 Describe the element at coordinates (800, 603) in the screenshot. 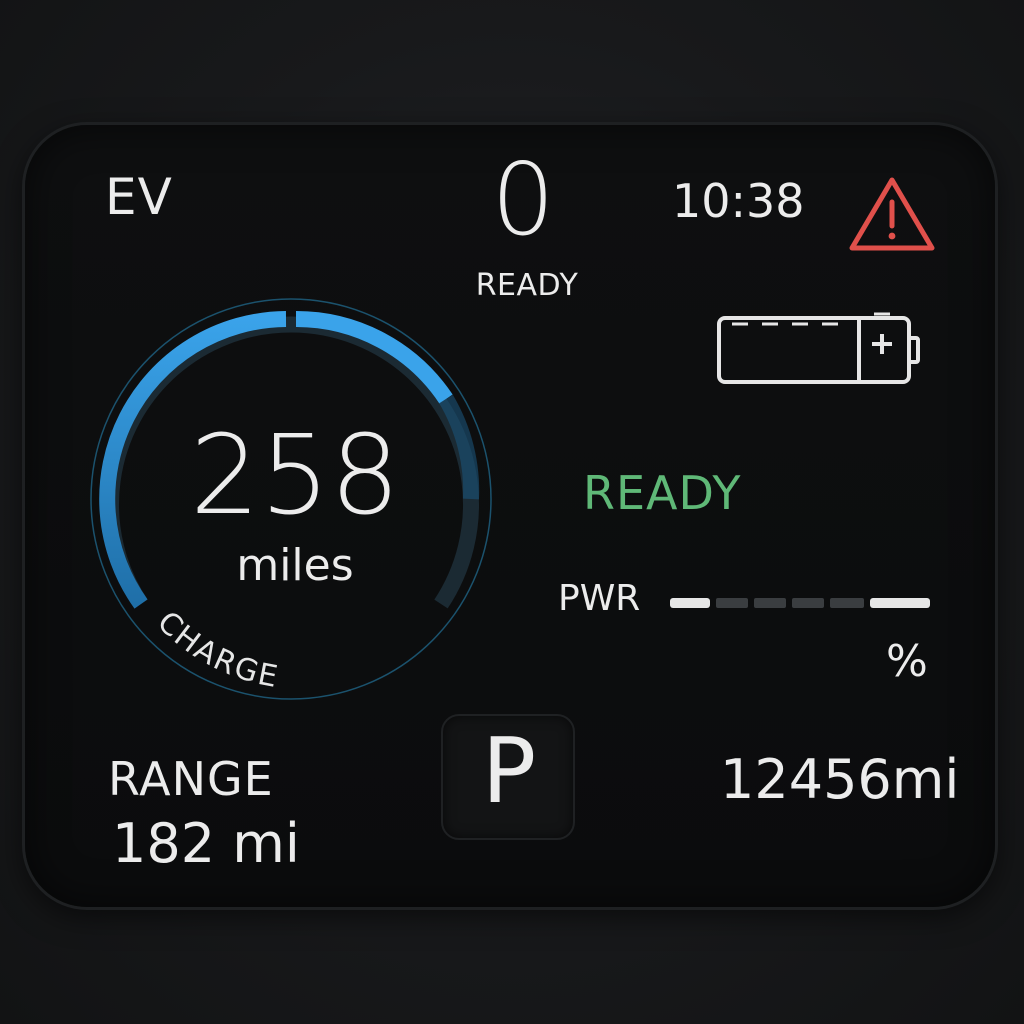

I see `power-bar` at that location.